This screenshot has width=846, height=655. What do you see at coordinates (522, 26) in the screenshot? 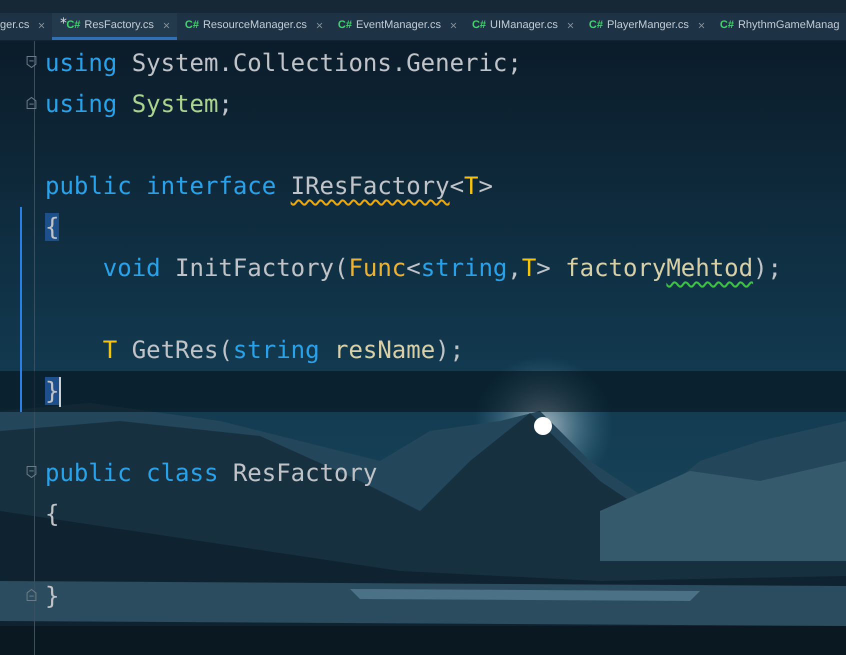
I see `editor-tab: C# UIManager.cs` at bounding box center [522, 26].